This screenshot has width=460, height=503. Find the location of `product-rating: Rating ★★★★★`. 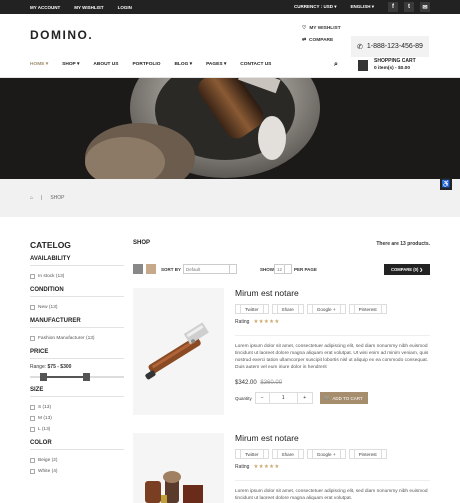

product-rating: Rating ★★★★★ is located at coordinates (257, 322).